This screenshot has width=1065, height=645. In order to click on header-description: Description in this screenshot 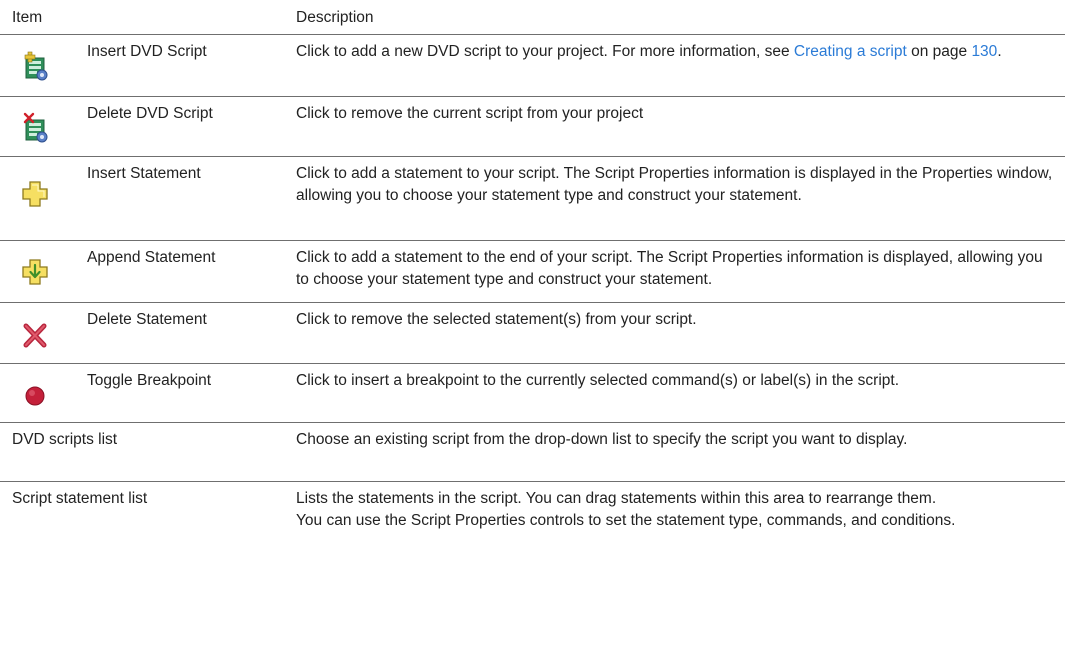, I will do `click(335, 17)`.